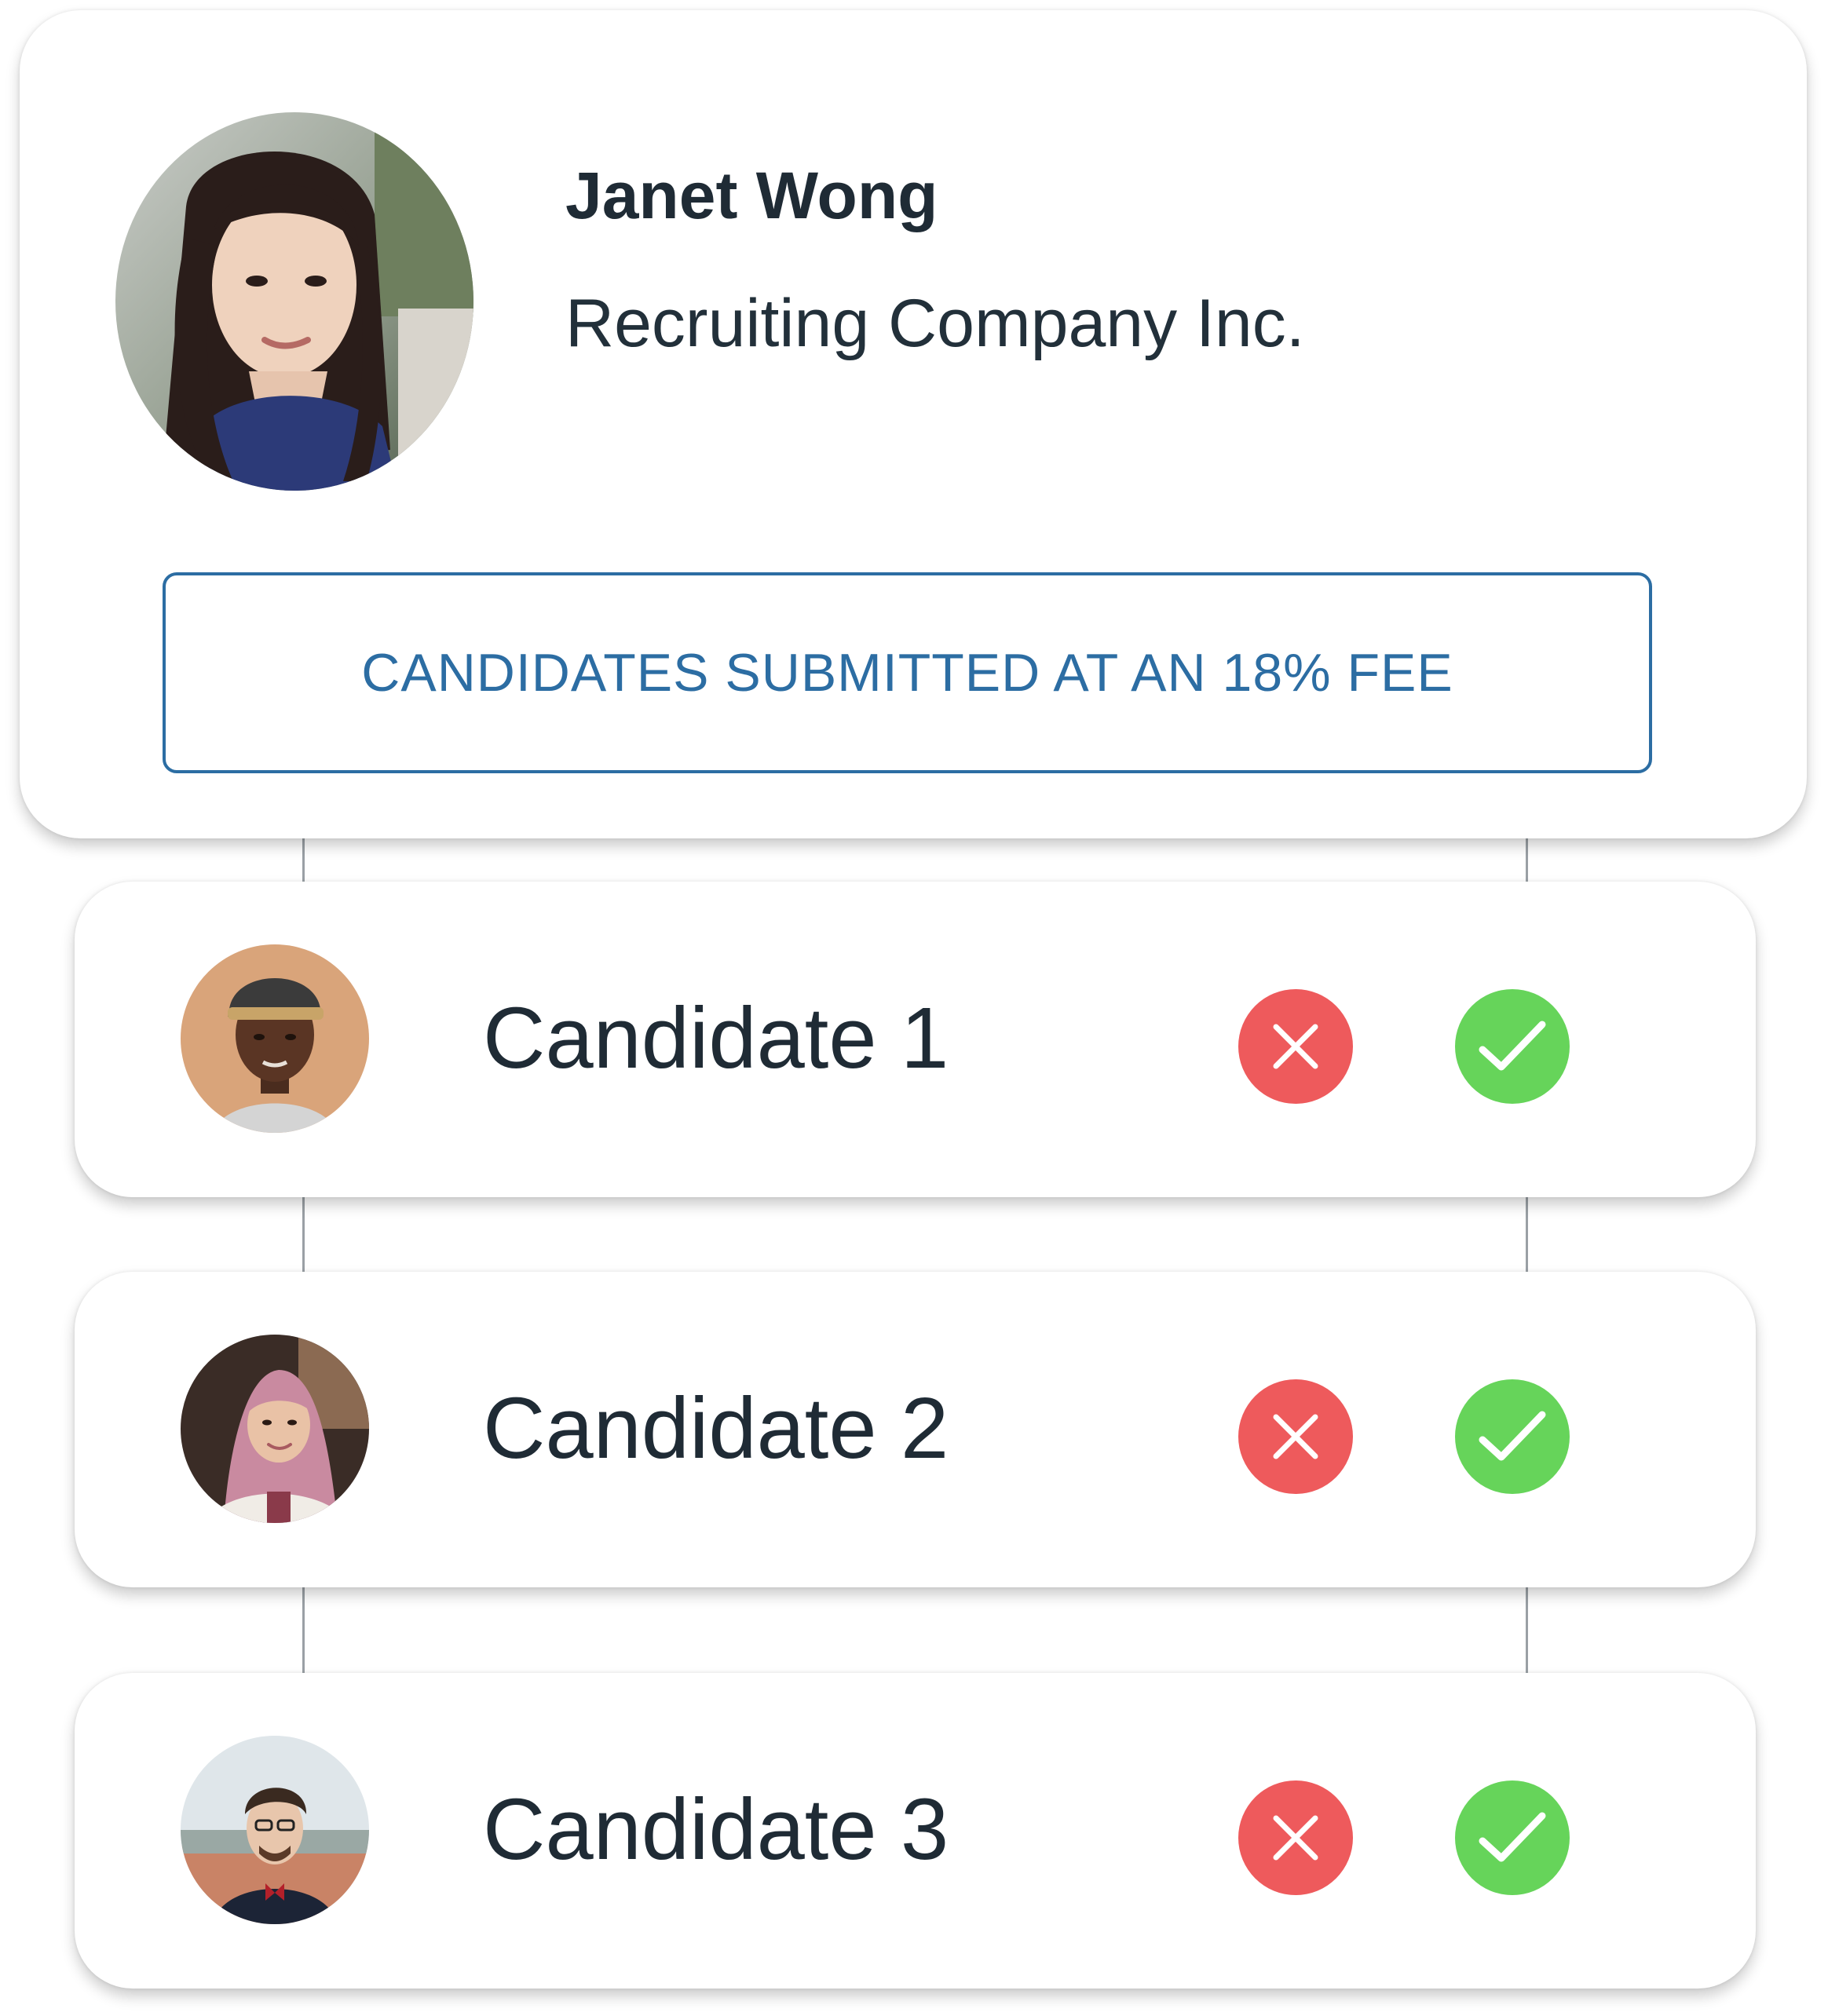 This screenshot has width=1828, height=2016. I want to click on candidate-name-1: Candidate 1, so click(716, 1038).